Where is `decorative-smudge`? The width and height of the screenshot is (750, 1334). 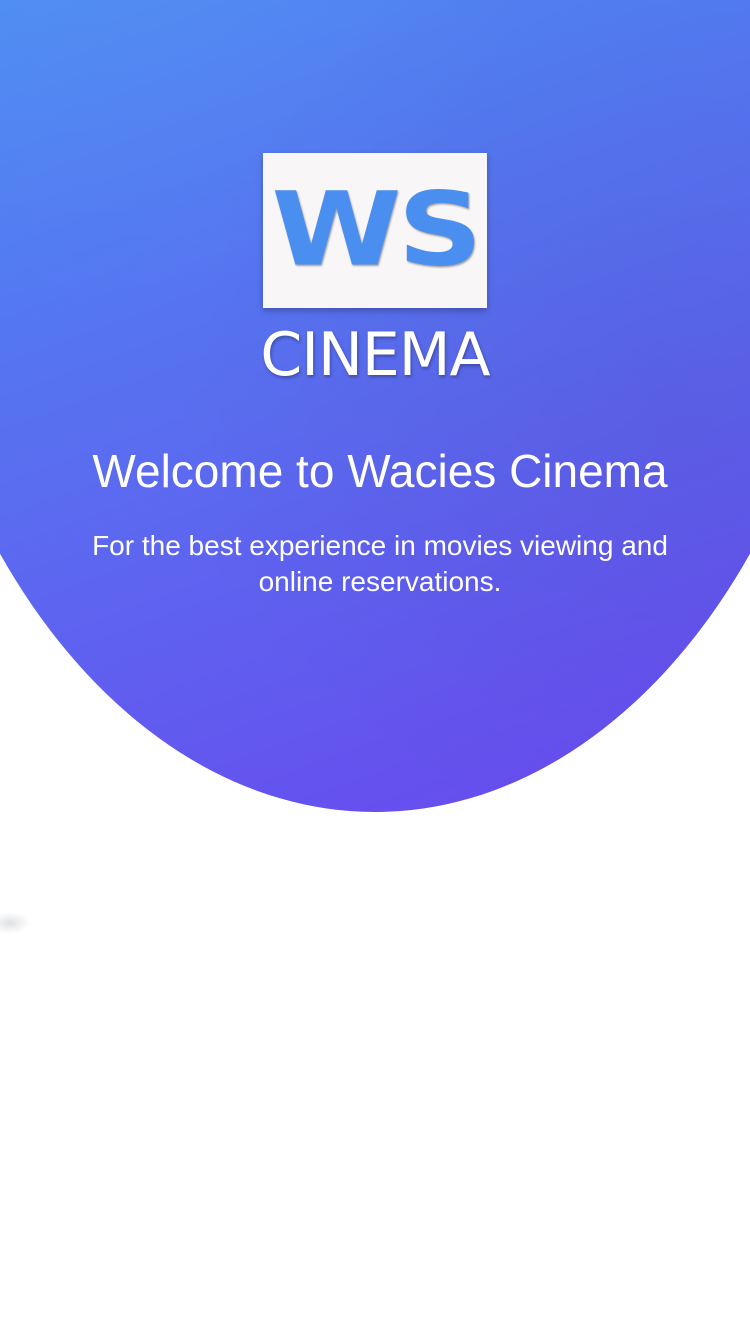
decorative-smudge is located at coordinates (15, 923).